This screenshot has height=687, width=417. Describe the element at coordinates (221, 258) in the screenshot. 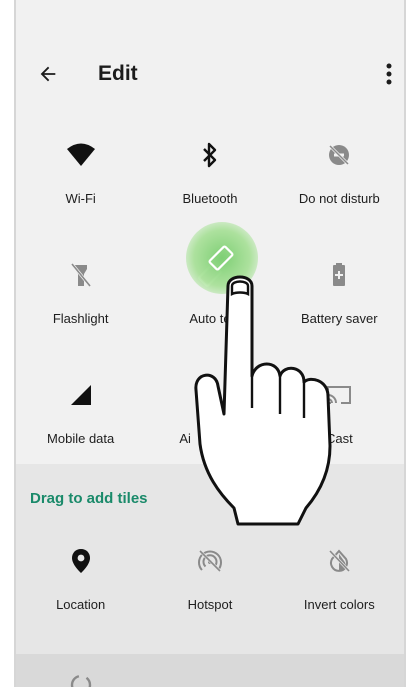

I see `auto-rotate-icon-overlay` at that location.